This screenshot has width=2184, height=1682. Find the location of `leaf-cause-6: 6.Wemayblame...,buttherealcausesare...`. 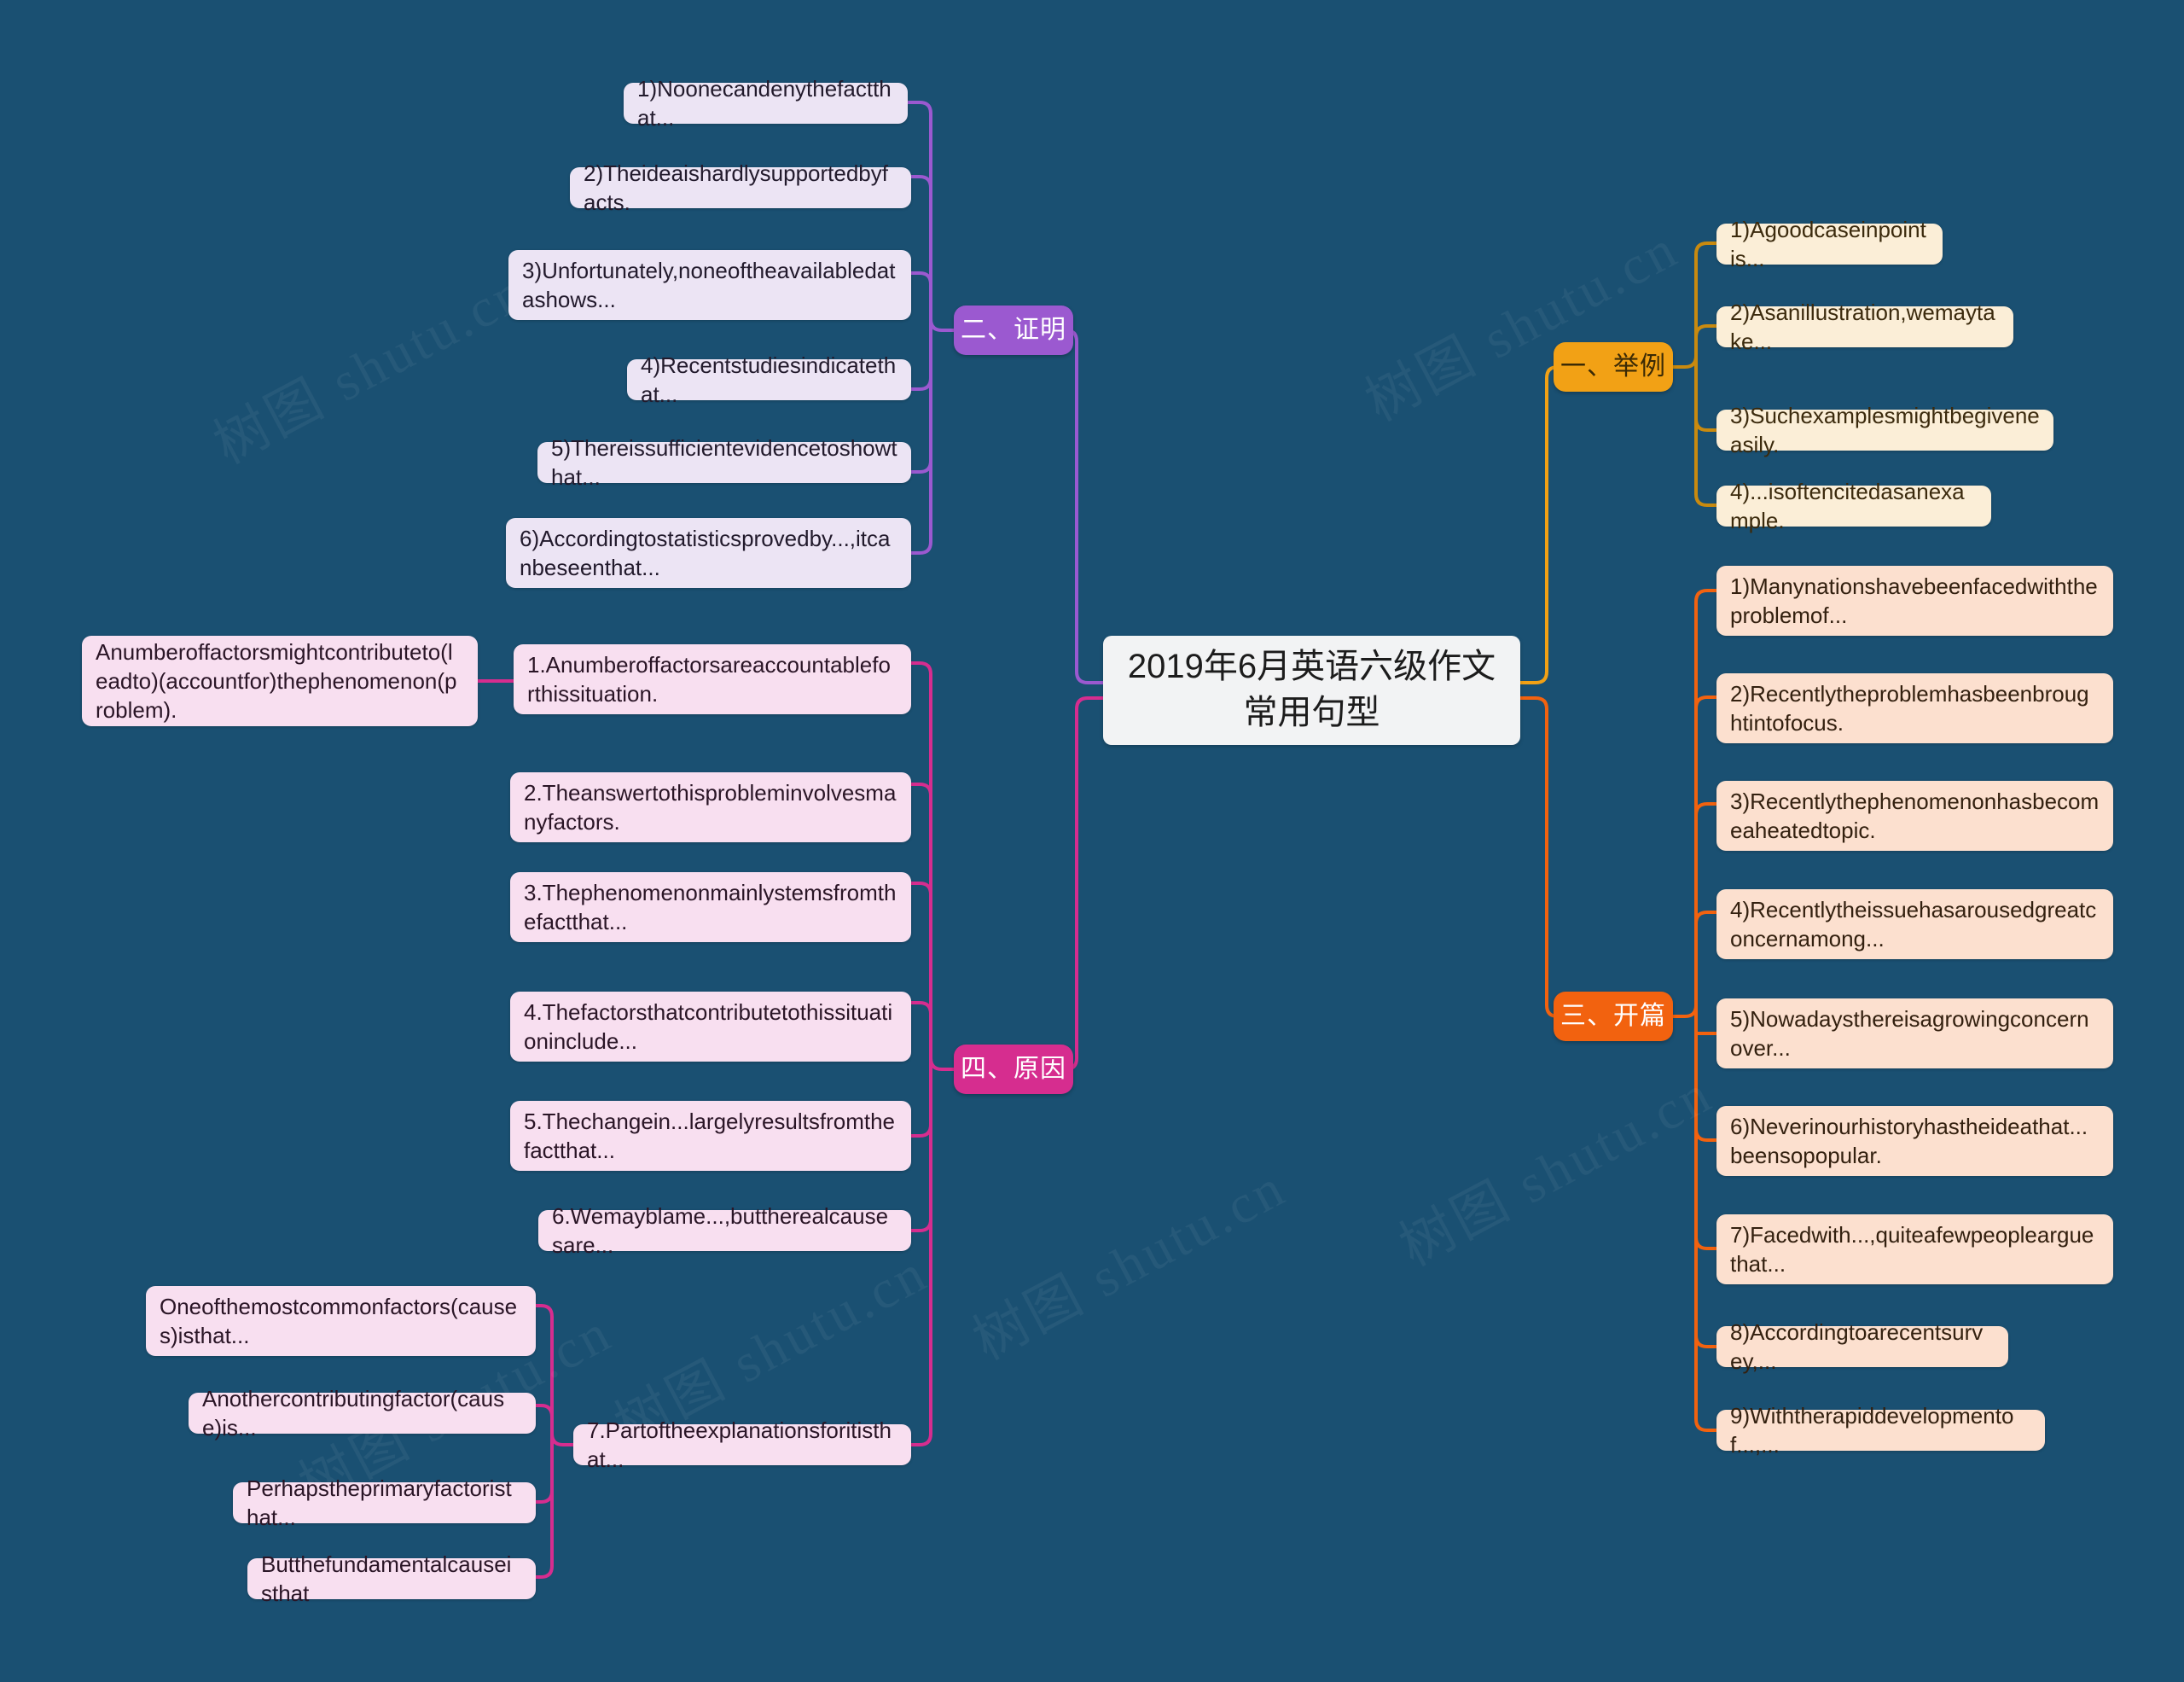

leaf-cause-6: 6.Wemayblame...,buttherealcausesare... is located at coordinates (725, 1230).